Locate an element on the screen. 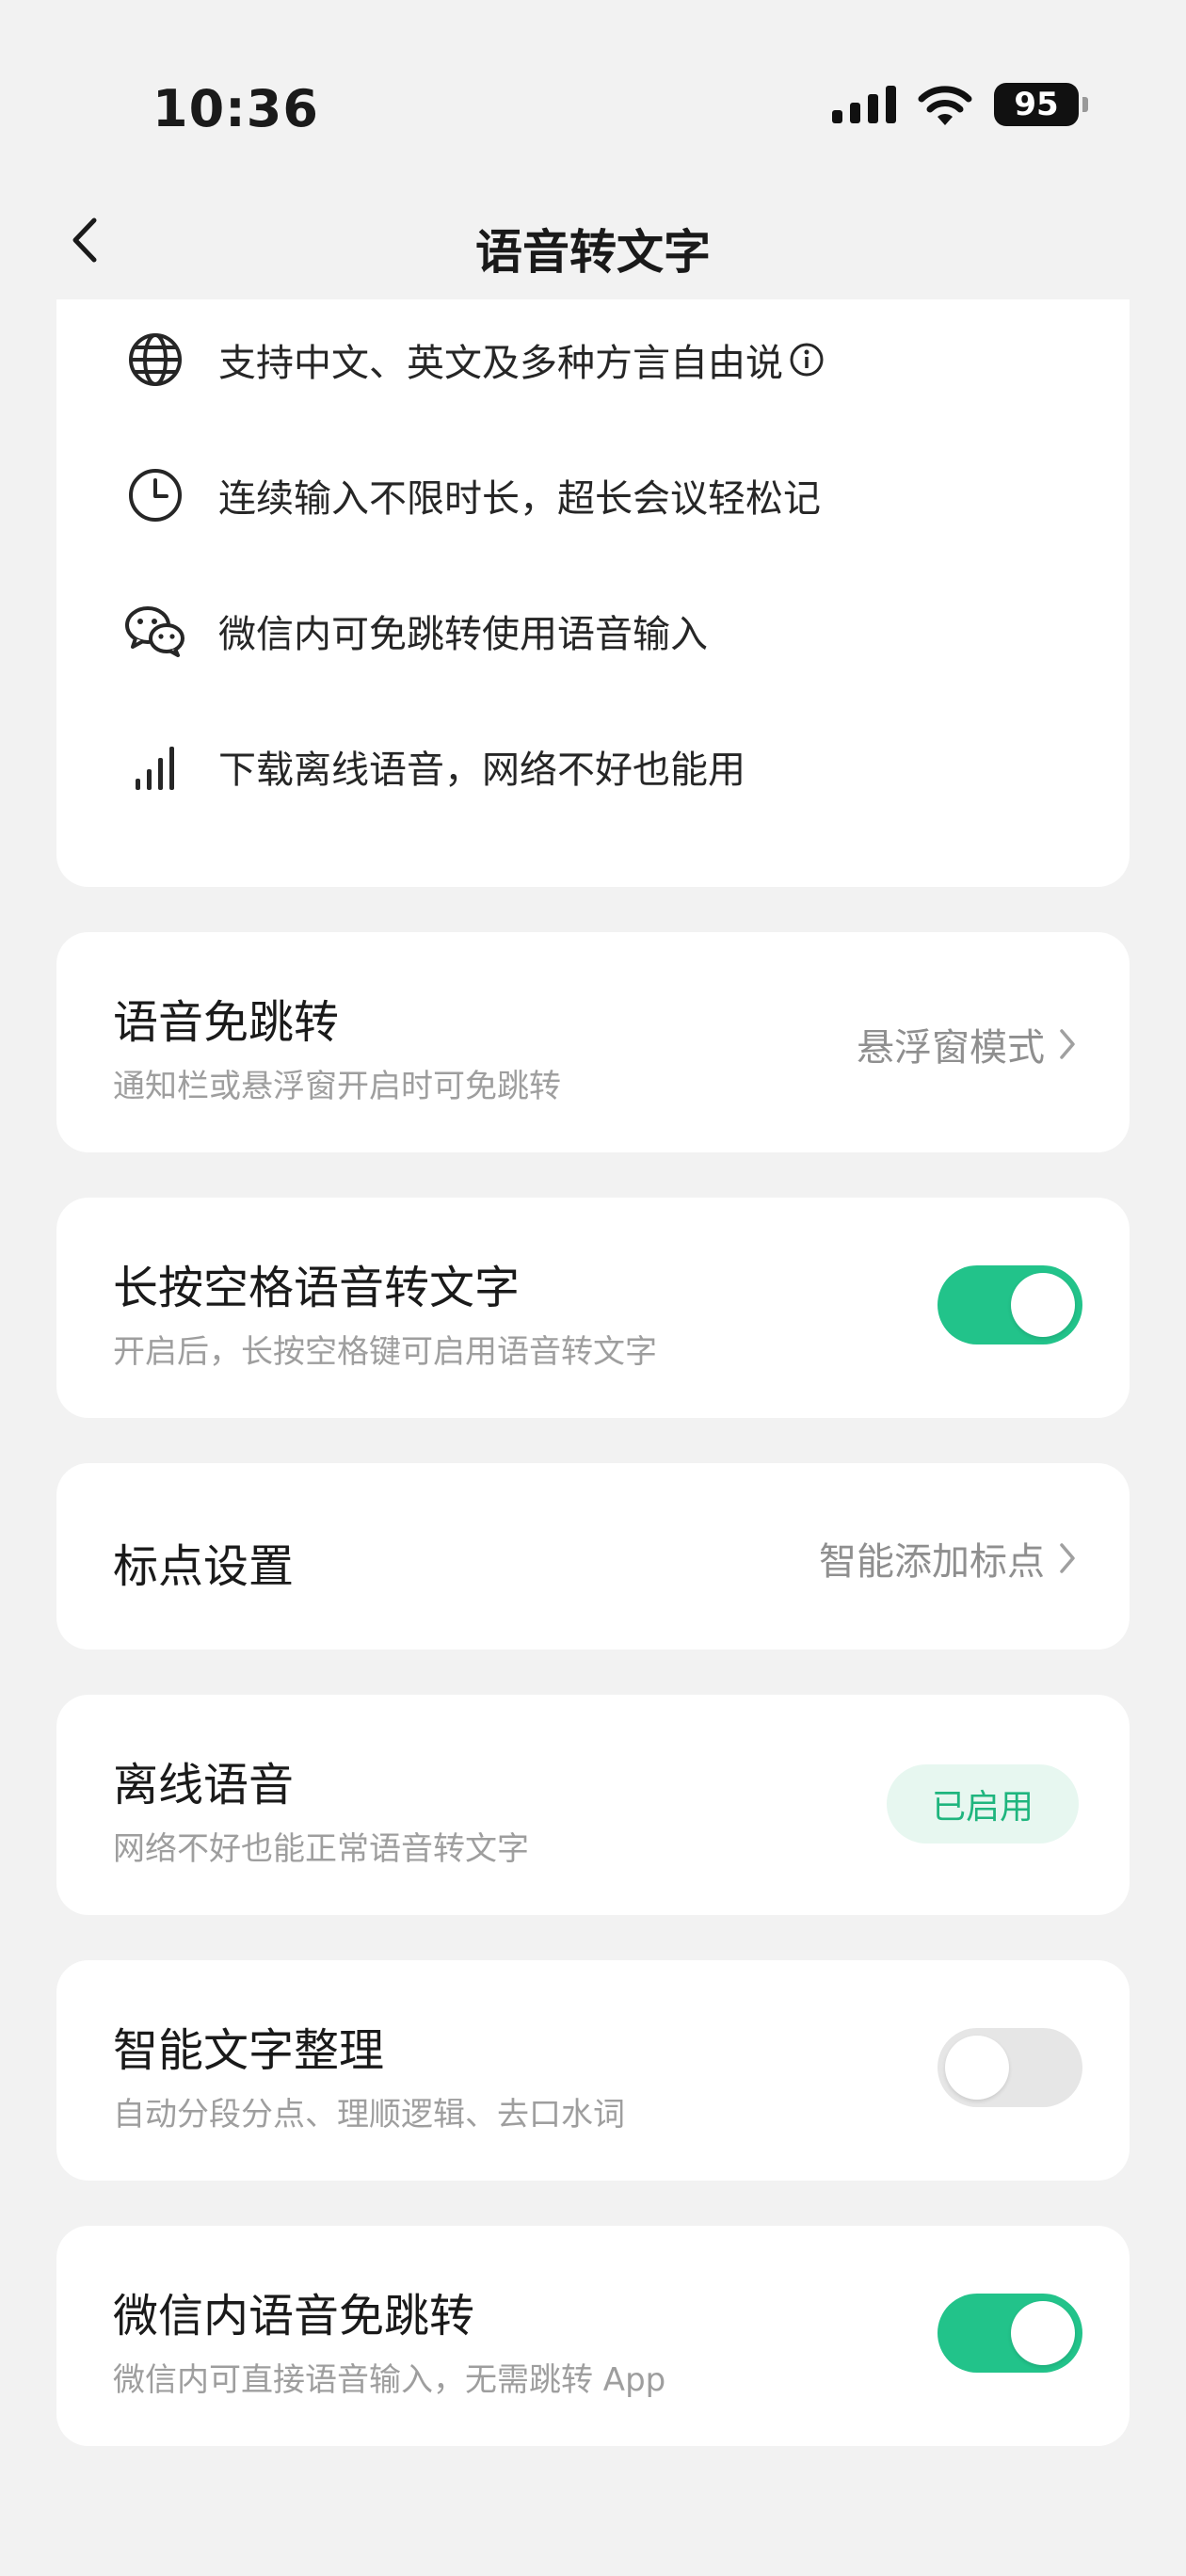 The height and width of the screenshot is (2576, 1186). cellular-signal-icon is located at coordinates (864, 104).